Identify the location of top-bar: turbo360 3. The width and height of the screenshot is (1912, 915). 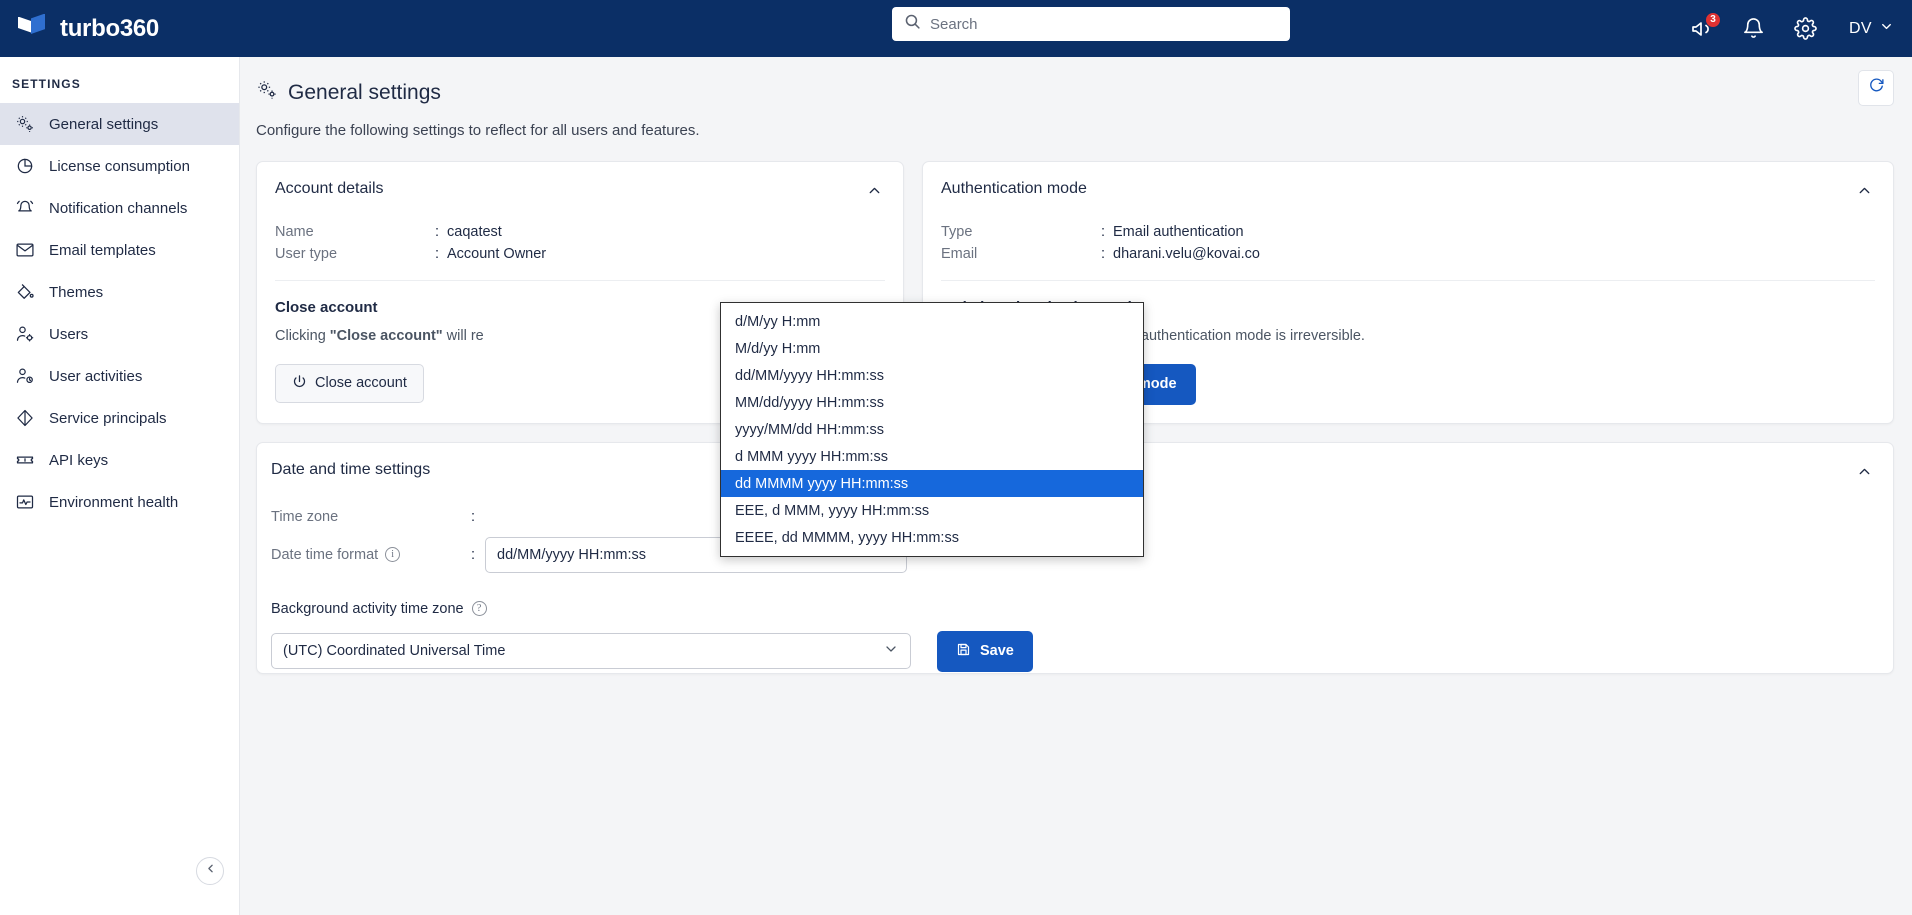
(956, 28).